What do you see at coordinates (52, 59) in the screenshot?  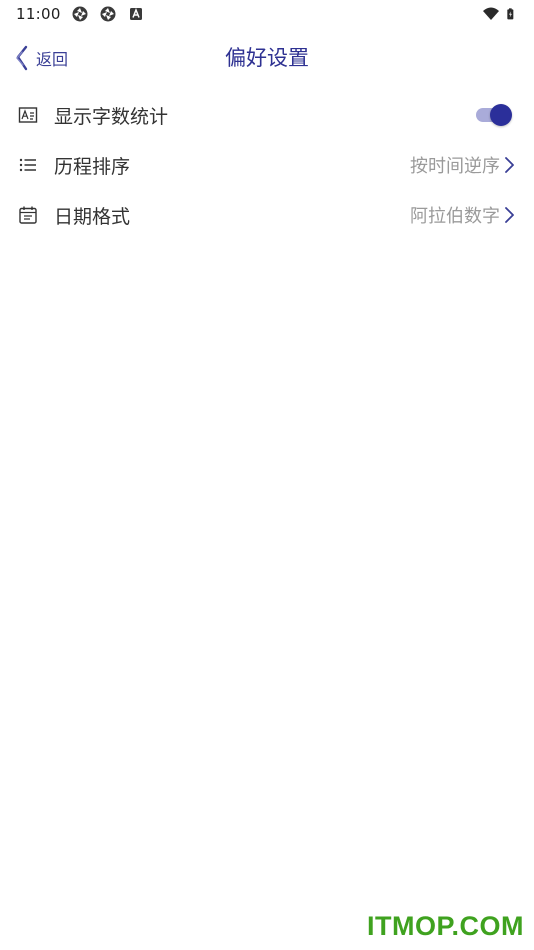 I see `back-label: 返回` at bounding box center [52, 59].